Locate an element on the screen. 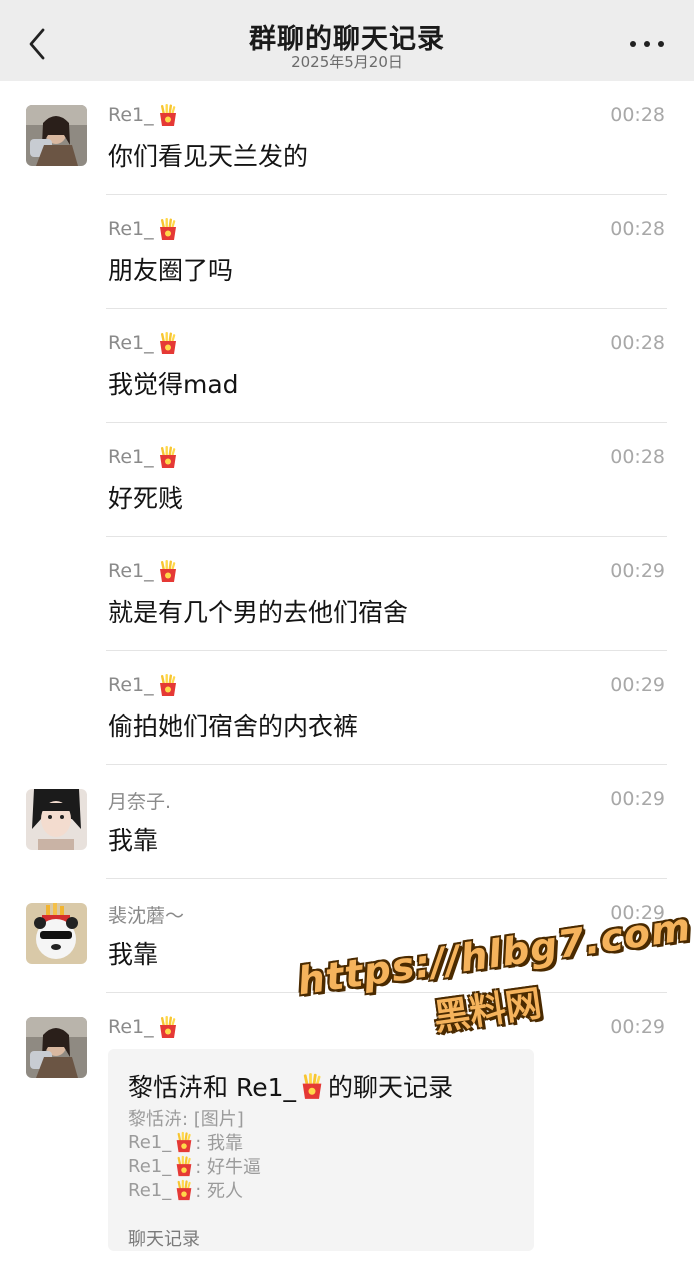 The image size is (694, 1280). more-dots-icon is located at coordinates (647, 44).